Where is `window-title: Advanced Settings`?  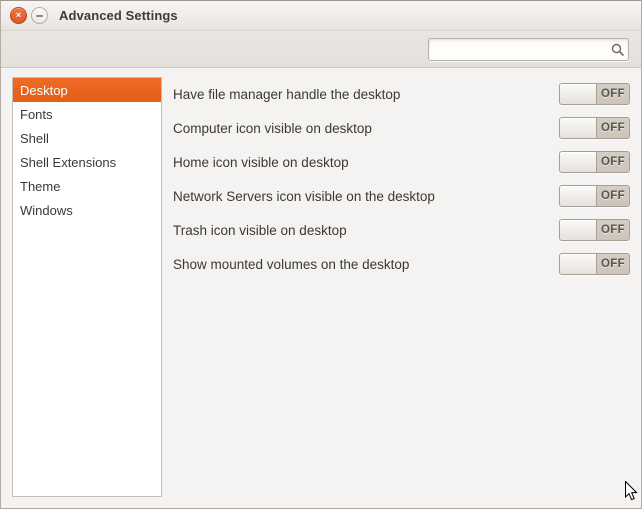
window-title: Advanced Settings is located at coordinates (118, 15).